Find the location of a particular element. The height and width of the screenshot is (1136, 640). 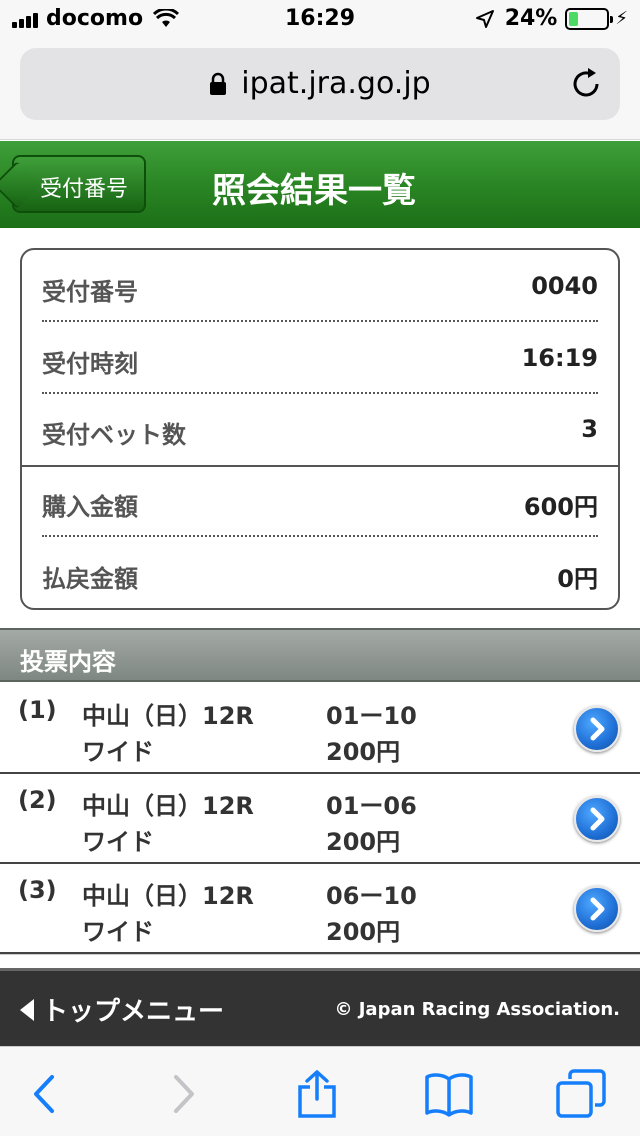

summary-row-receipt-number: 受付番号 0040 is located at coordinates (320, 286).